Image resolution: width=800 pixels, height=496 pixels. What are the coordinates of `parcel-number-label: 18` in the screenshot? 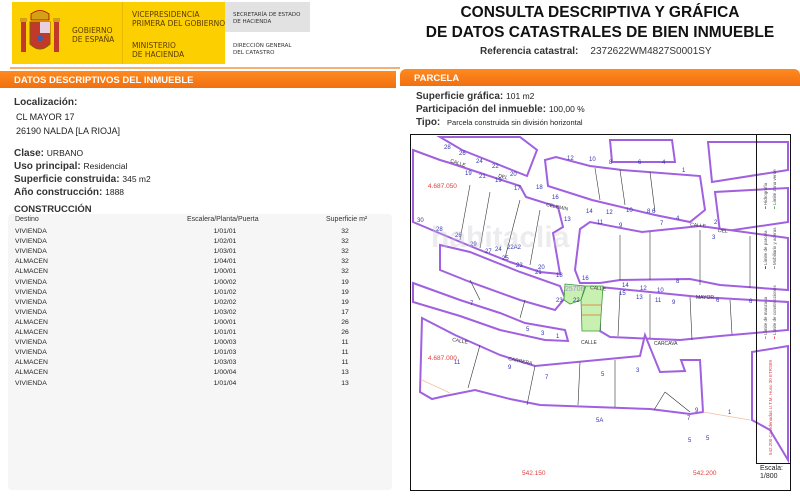 It's located at (539, 188).